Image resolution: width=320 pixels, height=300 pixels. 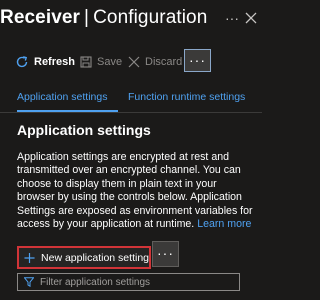 I want to click on discard-button: Discard, so click(x=155, y=62).